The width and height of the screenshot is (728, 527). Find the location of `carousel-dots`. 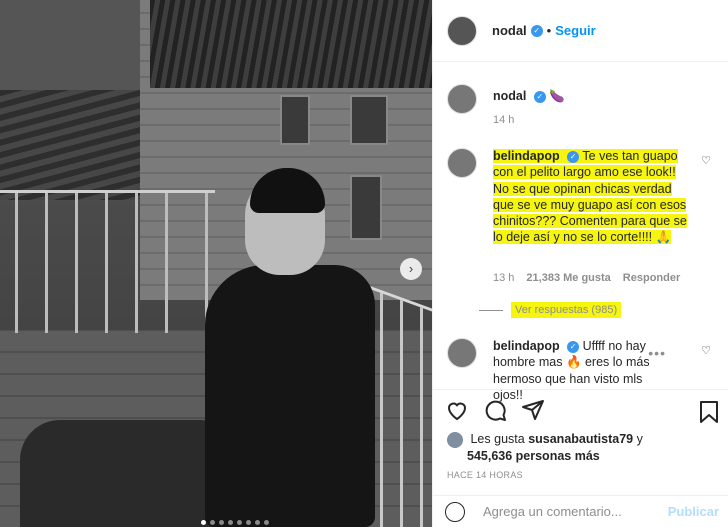

carousel-dots is located at coordinates (235, 522).